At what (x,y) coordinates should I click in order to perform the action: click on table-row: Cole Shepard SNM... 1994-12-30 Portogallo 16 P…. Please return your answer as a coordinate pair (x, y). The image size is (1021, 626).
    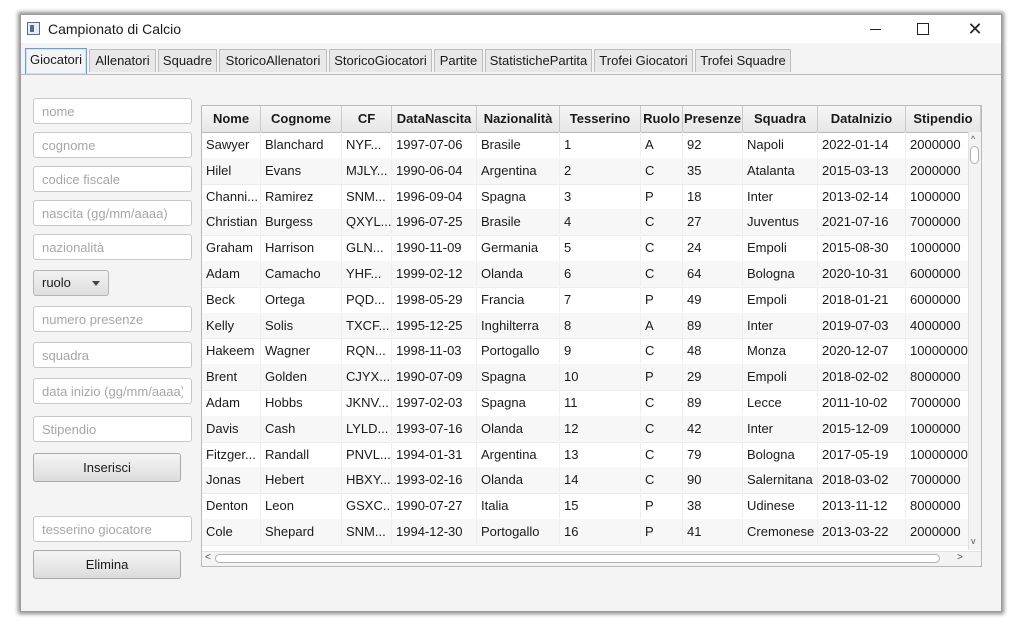
    Looking at the image, I should click on (585, 532).